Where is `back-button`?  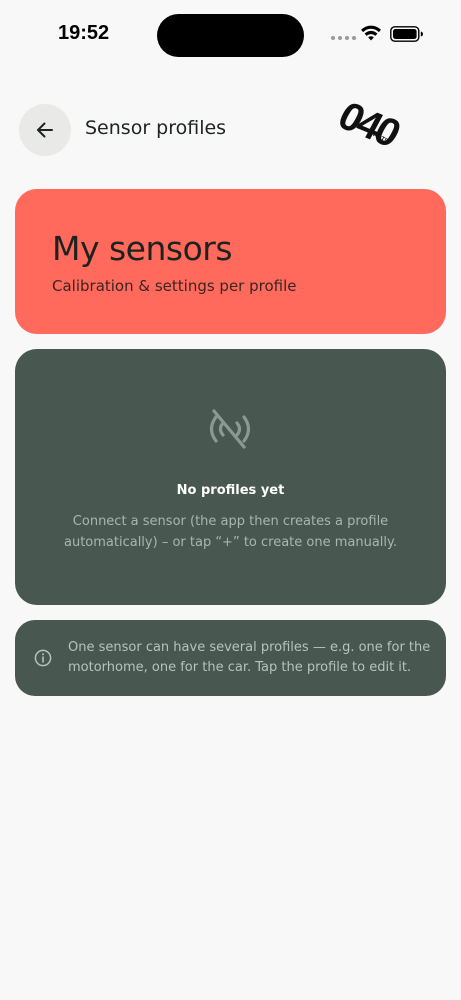
back-button is located at coordinates (45, 130).